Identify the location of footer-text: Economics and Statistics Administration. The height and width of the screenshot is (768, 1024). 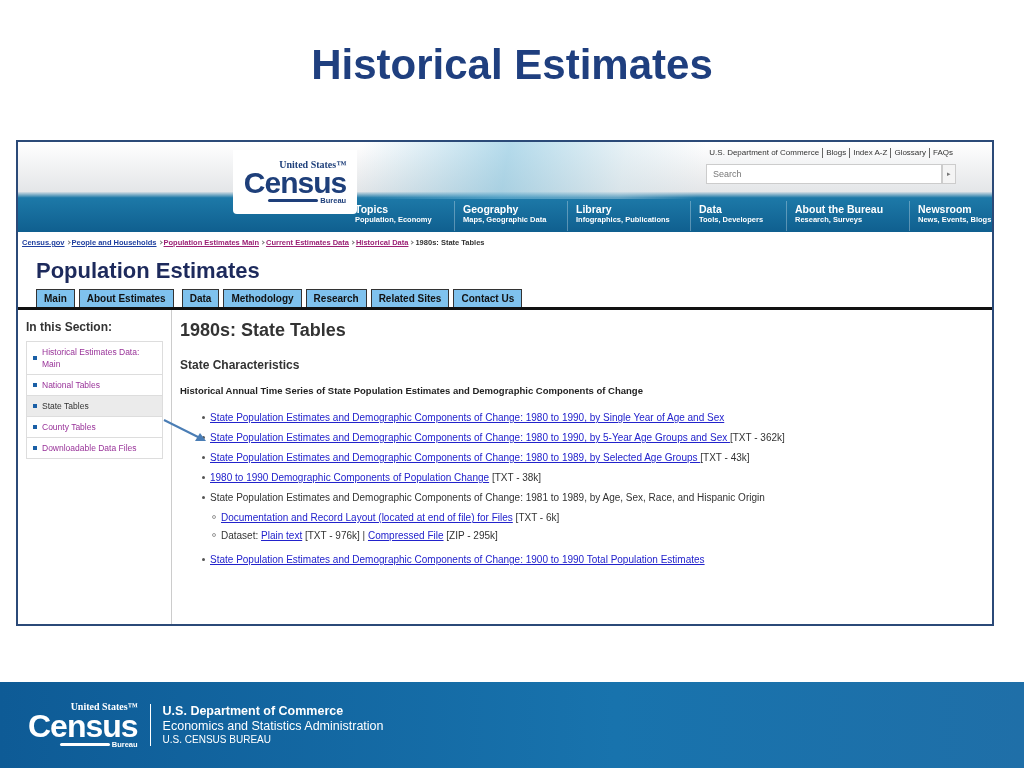
(273, 727).